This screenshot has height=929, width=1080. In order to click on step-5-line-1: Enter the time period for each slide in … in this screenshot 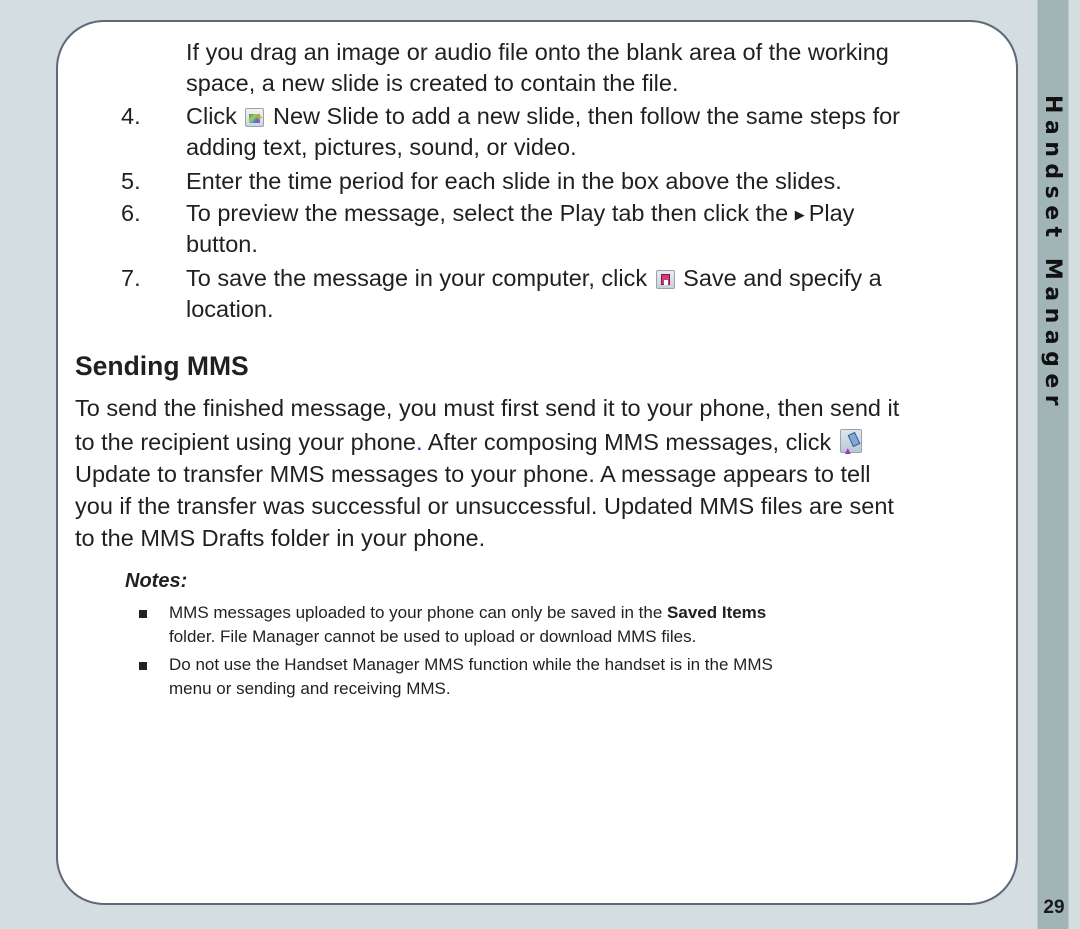, I will do `click(514, 181)`.